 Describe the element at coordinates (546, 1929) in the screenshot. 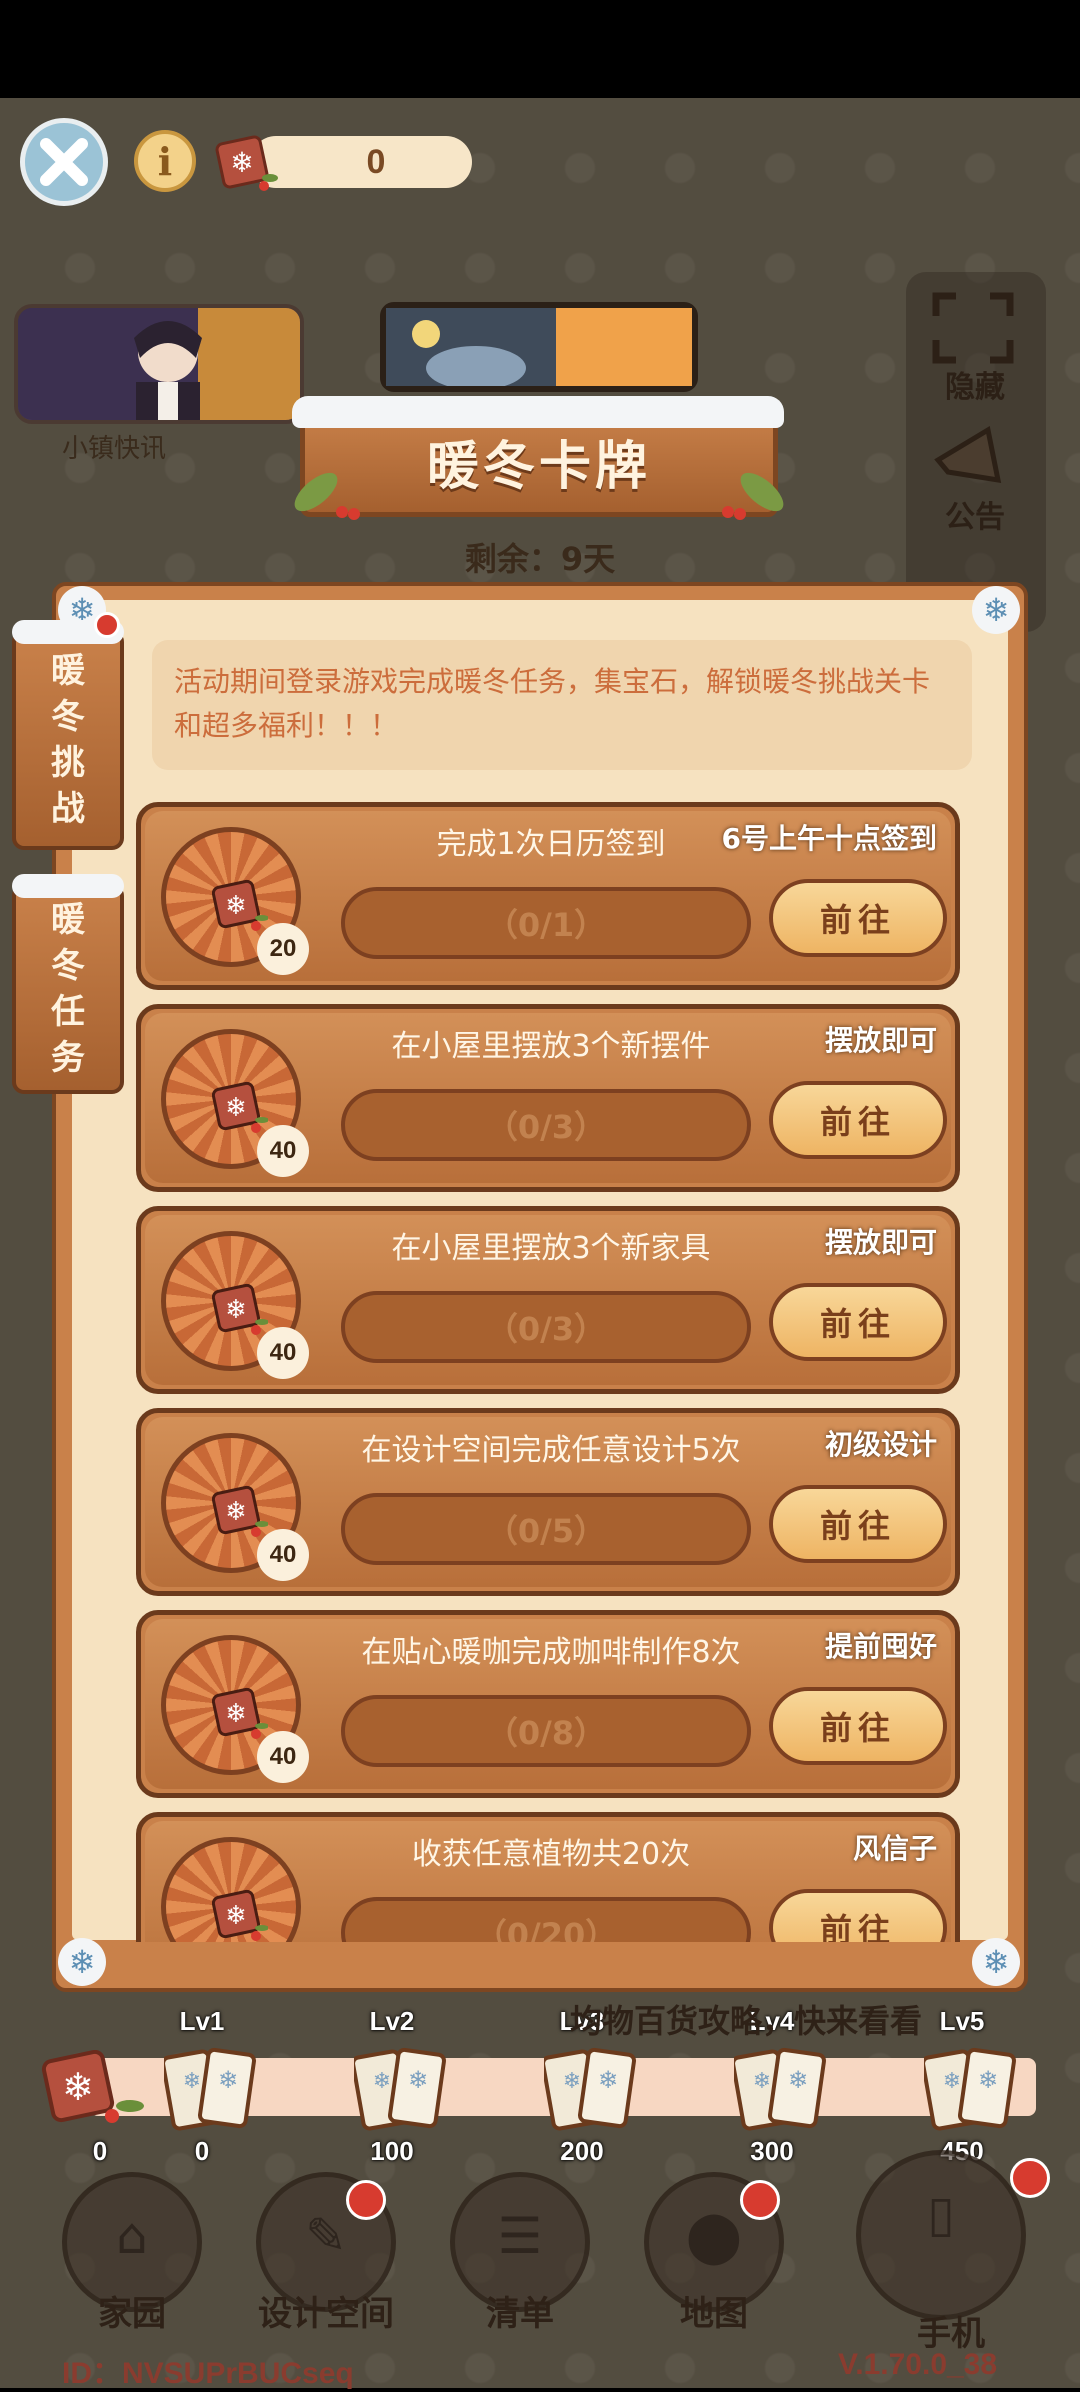

I see `task-progress-text: （0/20）` at that location.